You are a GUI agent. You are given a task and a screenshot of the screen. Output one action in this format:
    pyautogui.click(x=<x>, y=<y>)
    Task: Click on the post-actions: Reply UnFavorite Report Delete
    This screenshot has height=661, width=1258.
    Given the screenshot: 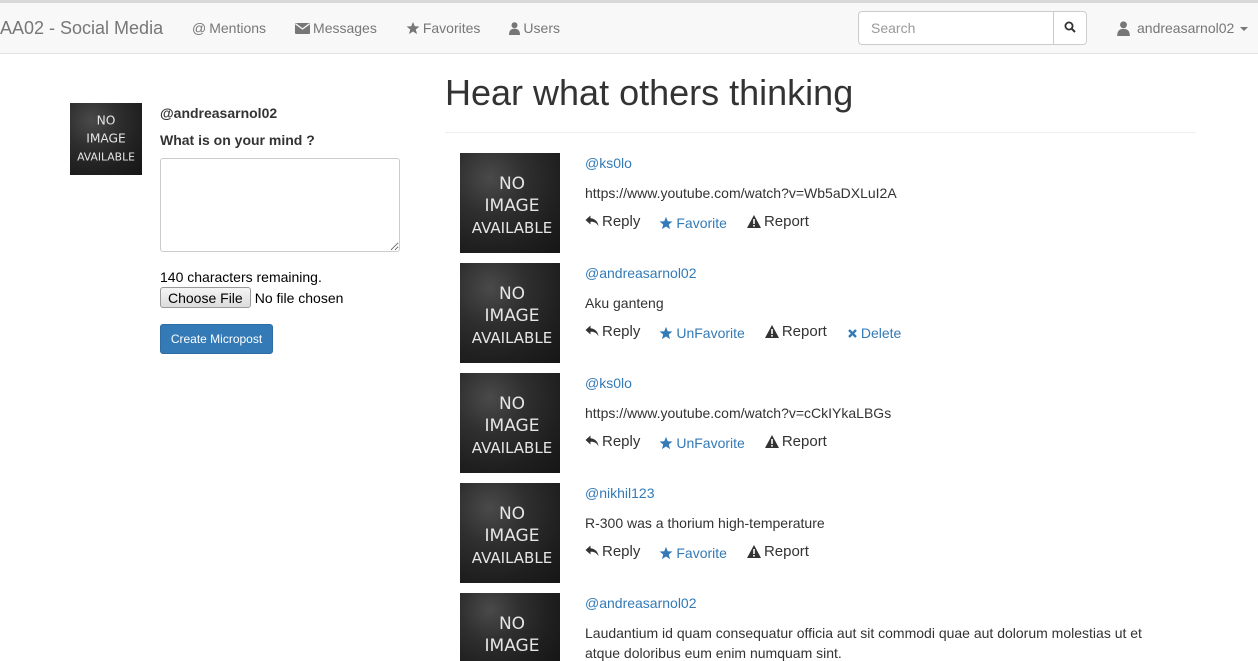 What is the action you would take?
    pyautogui.click(x=743, y=331)
    